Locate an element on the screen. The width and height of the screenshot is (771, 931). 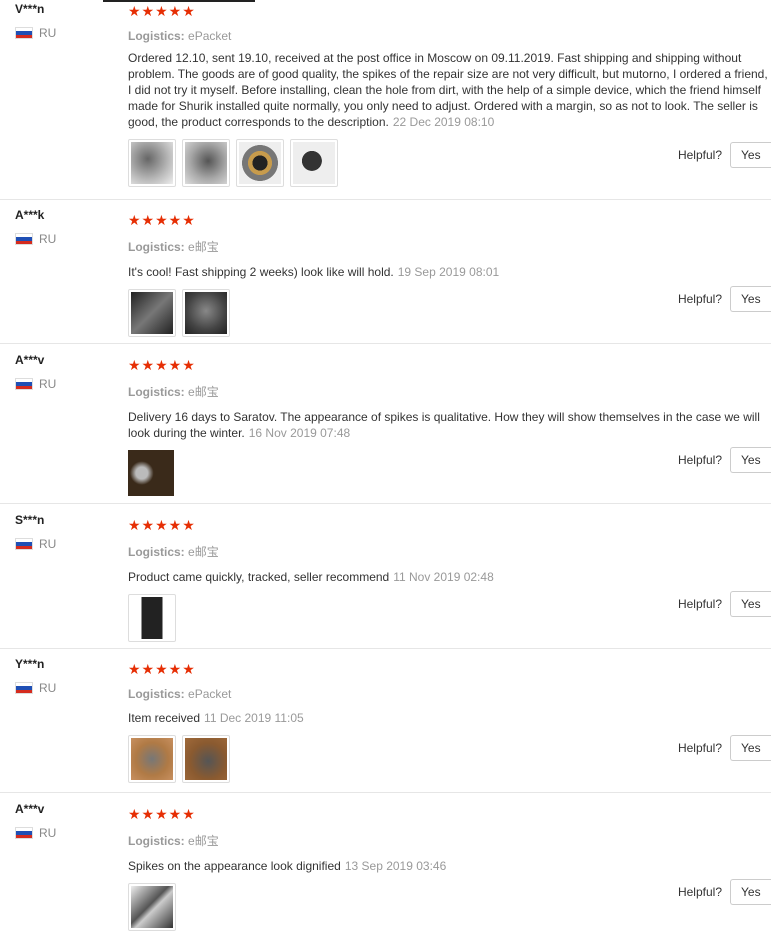
review-body: Item received is located at coordinates (164, 718).